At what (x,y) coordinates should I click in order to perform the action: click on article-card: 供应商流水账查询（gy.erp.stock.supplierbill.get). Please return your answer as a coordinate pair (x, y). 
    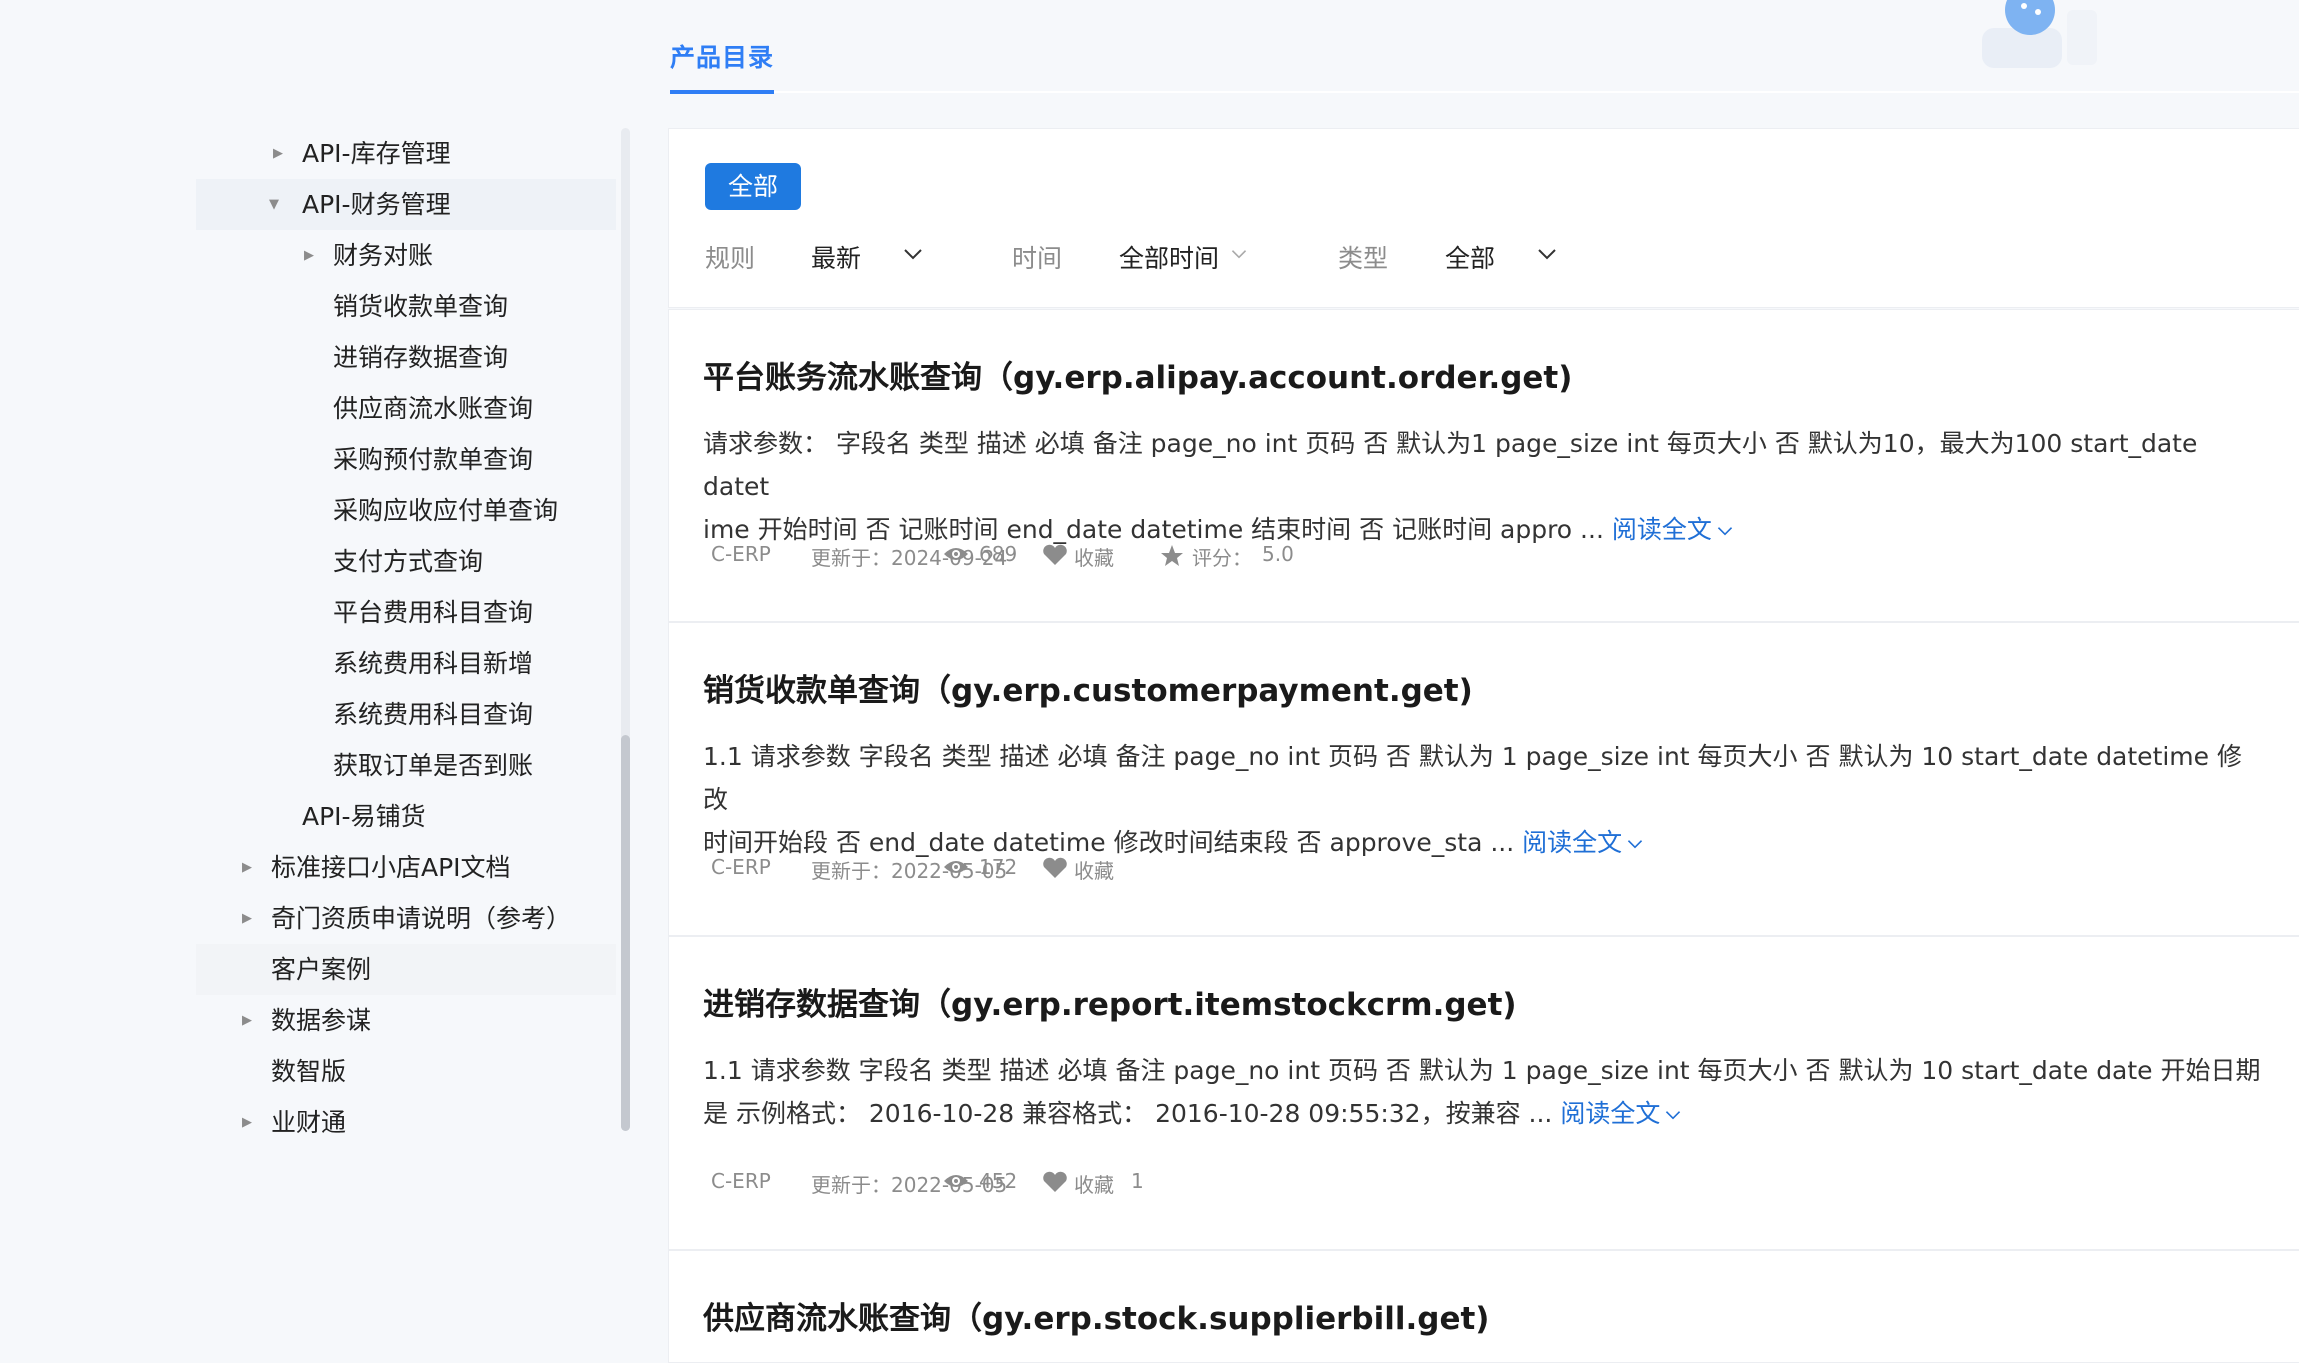
    Looking at the image, I should click on (1483, 1306).